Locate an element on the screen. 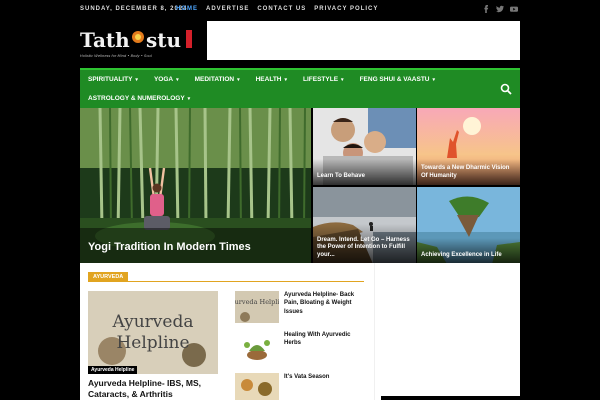 This screenshot has width=600, height=400. side-thumb-text: Ayurveda Helpline is located at coordinates (257, 302).